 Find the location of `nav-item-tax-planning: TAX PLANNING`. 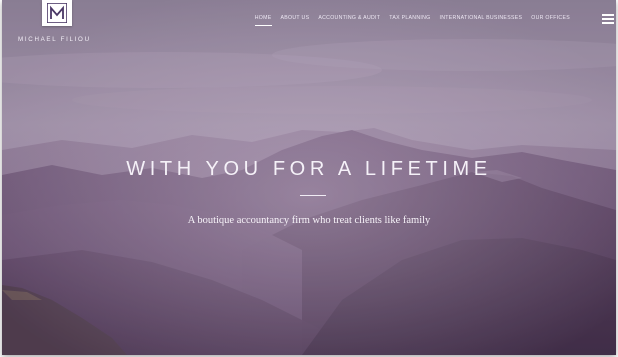

nav-item-tax-planning: TAX PLANNING is located at coordinates (409, 20).